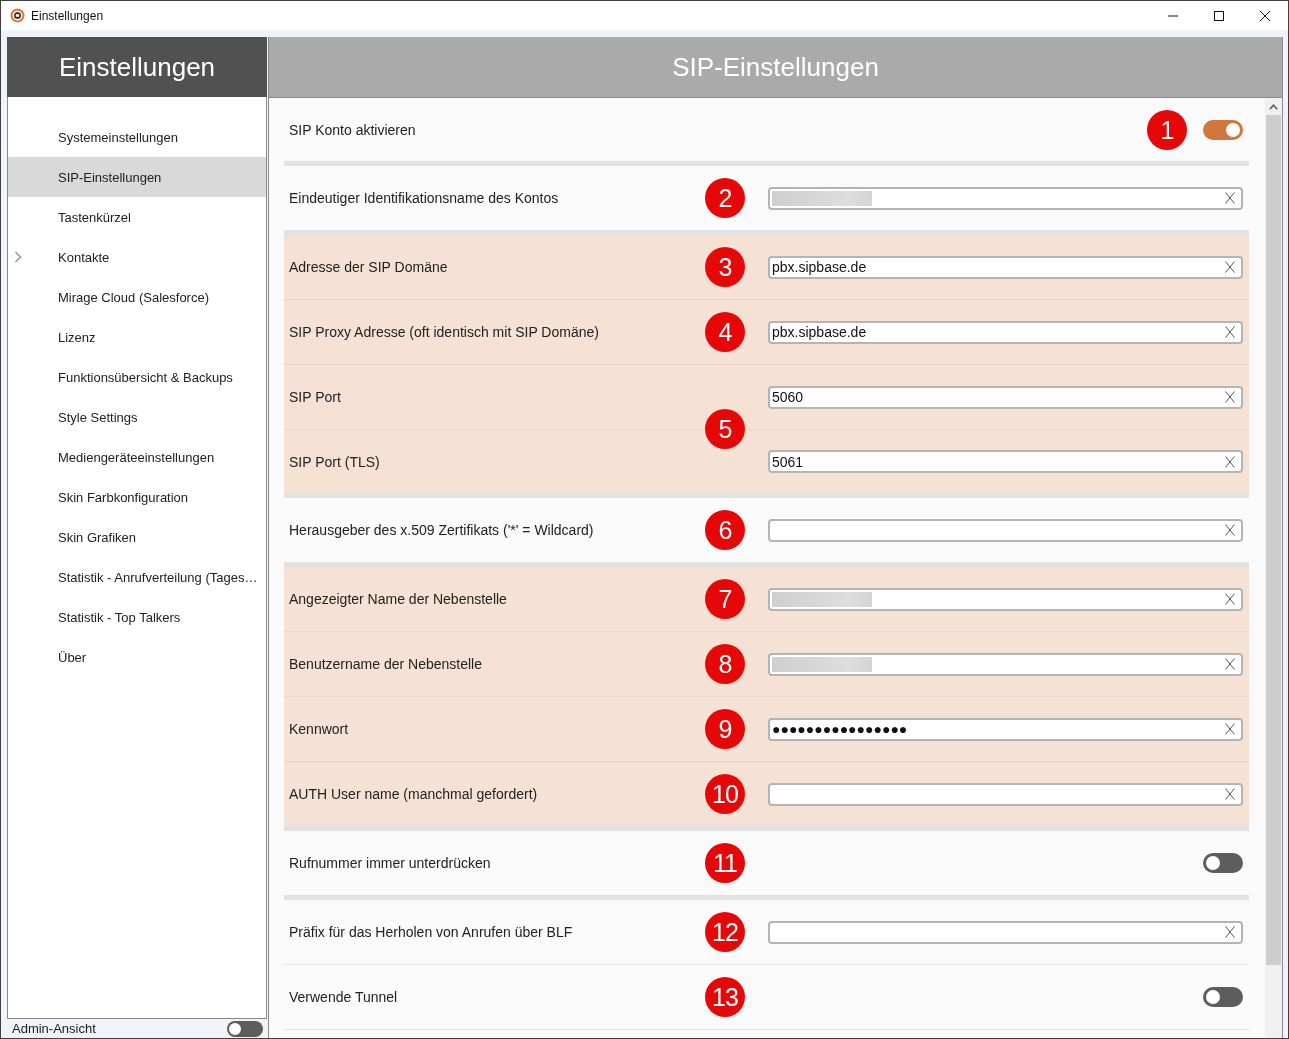  What do you see at coordinates (137, 617) in the screenshot?
I see `sidebar-item: Statistik - Top Talkers` at bounding box center [137, 617].